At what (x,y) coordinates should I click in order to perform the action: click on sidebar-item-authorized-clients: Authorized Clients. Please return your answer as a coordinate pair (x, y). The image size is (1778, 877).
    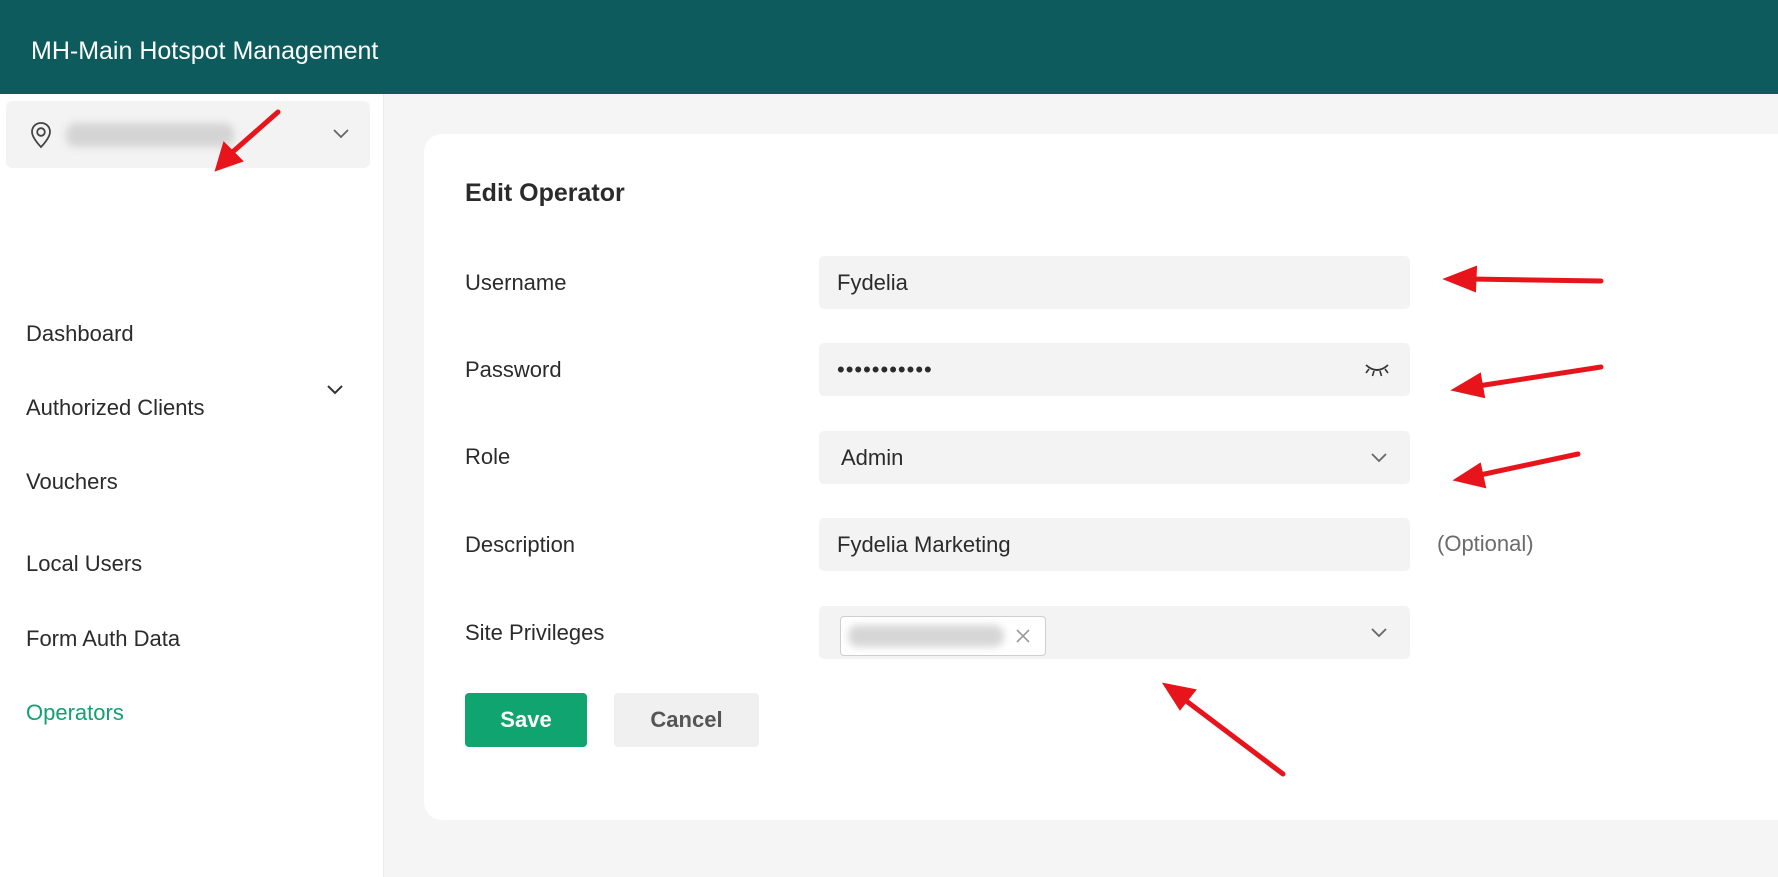
    Looking at the image, I should click on (115, 408).